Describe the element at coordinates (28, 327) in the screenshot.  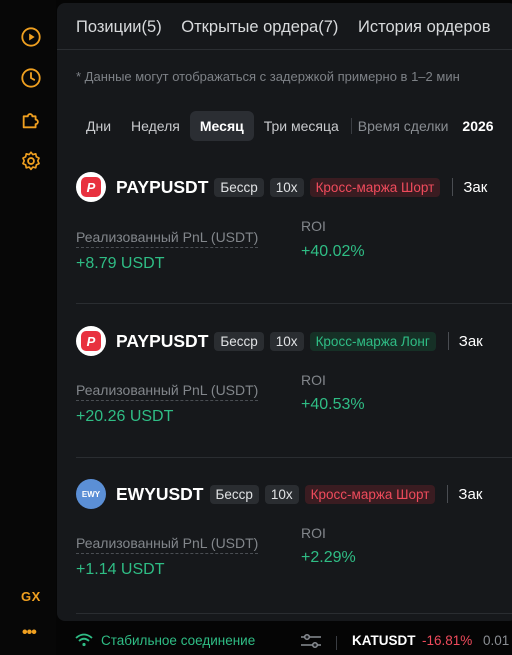
I see `left-sidebar: GX •••` at that location.